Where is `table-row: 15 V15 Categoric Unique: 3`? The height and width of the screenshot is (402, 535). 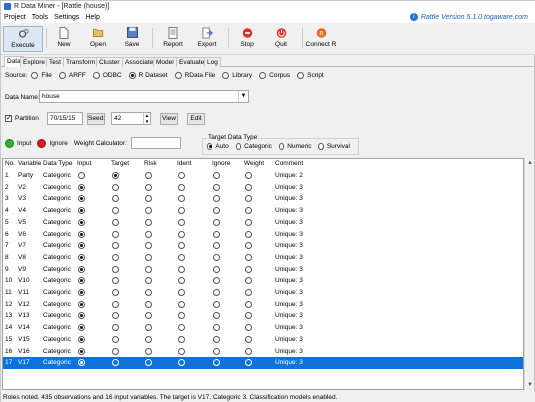
table-row: 15 V15 Categoric Unique: 3 is located at coordinates (263, 340).